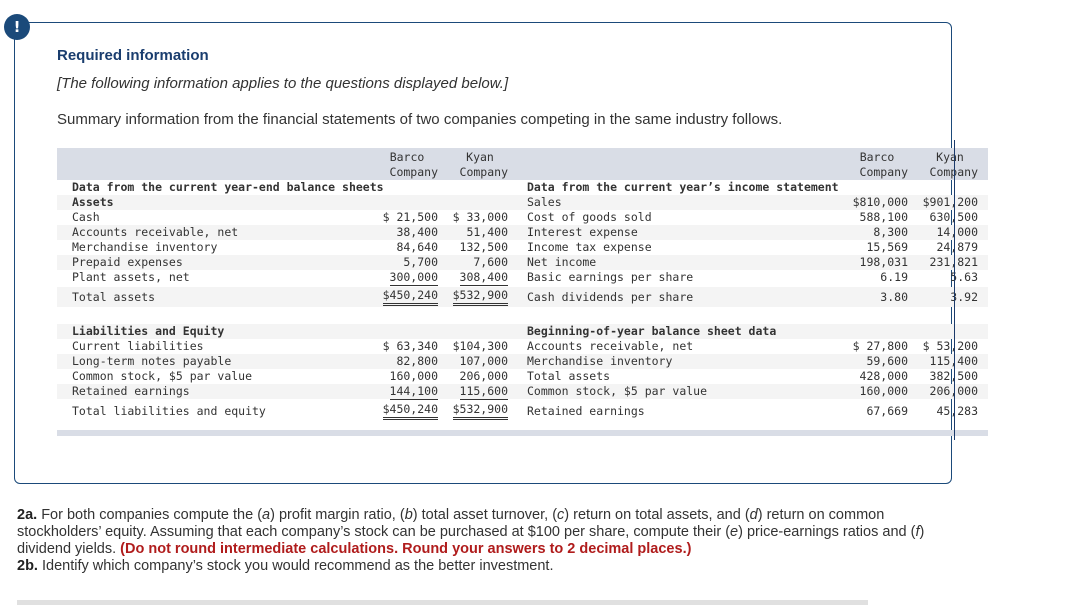 This screenshot has height=609, width=1087. What do you see at coordinates (589, 217) in the screenshot?
I see `row-label: Cost of goods sold` at bounding box center [589, 217].